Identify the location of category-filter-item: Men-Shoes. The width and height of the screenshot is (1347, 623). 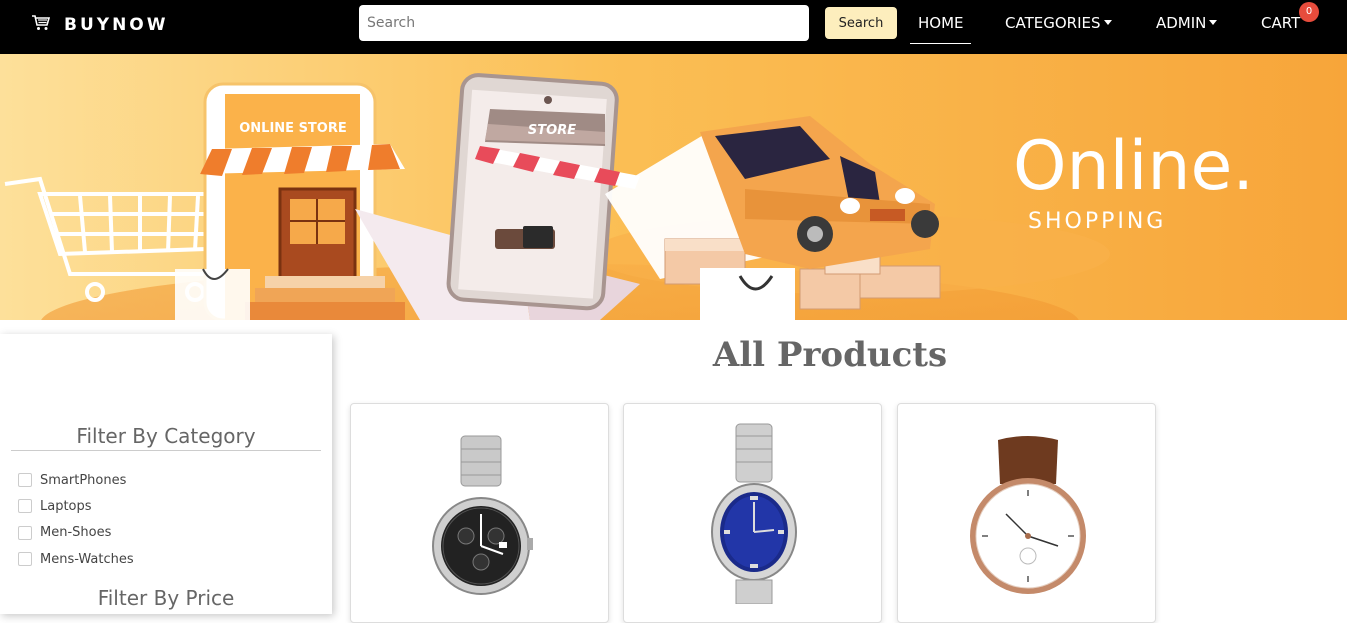
(76, 533).